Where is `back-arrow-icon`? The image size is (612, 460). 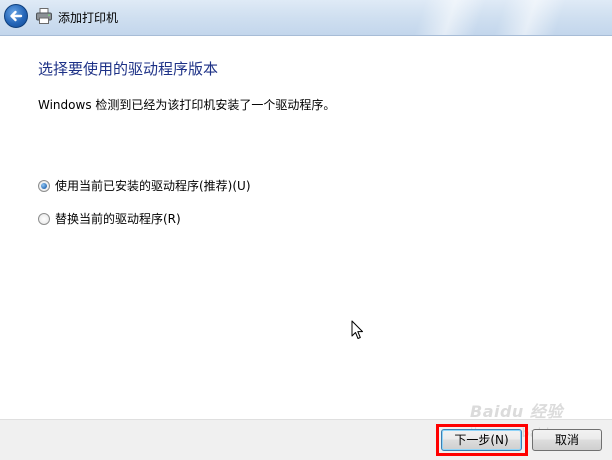
back-arrow-icon is located at coordinates (16, 16).